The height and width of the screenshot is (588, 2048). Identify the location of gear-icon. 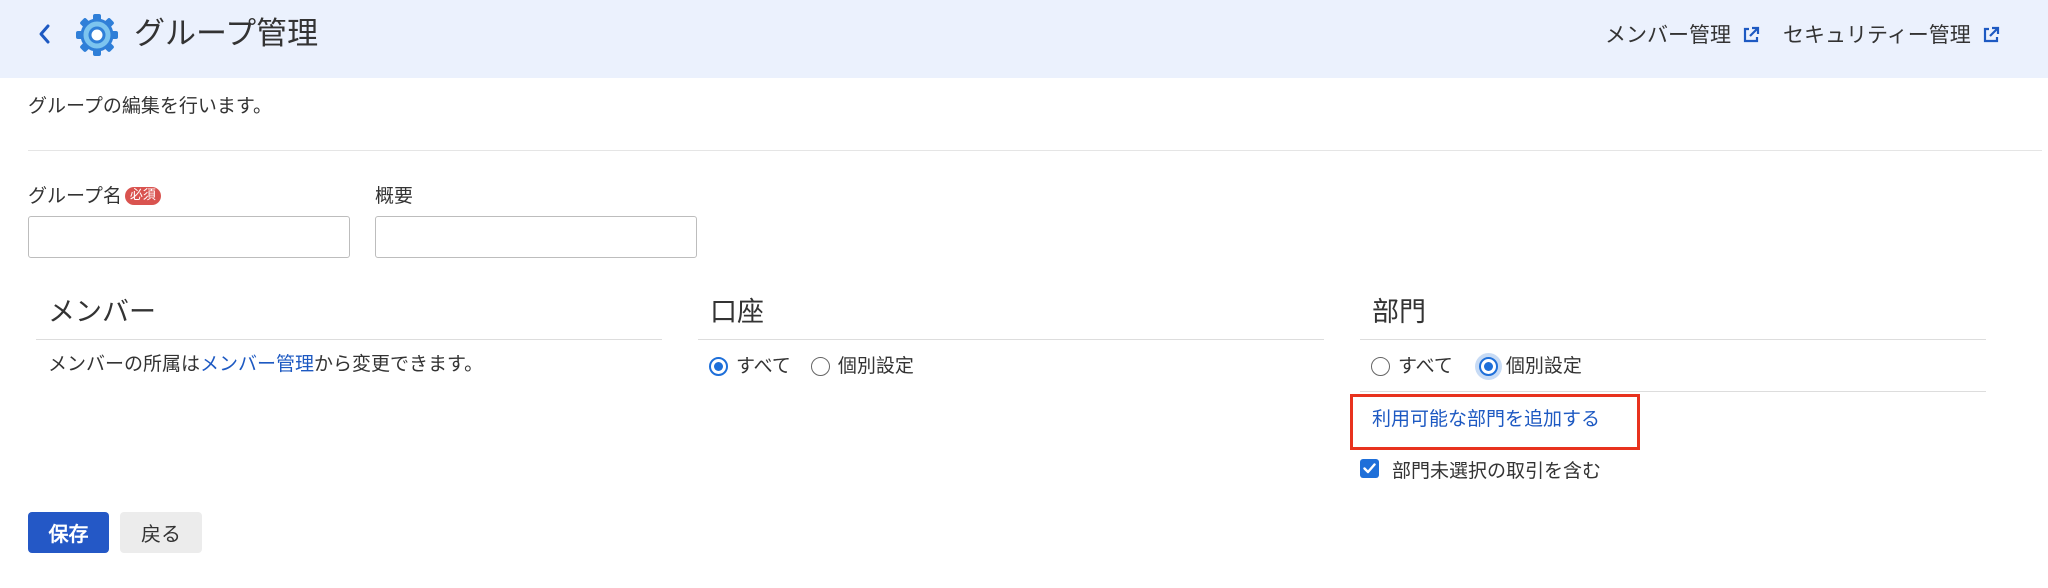
(97, 35).